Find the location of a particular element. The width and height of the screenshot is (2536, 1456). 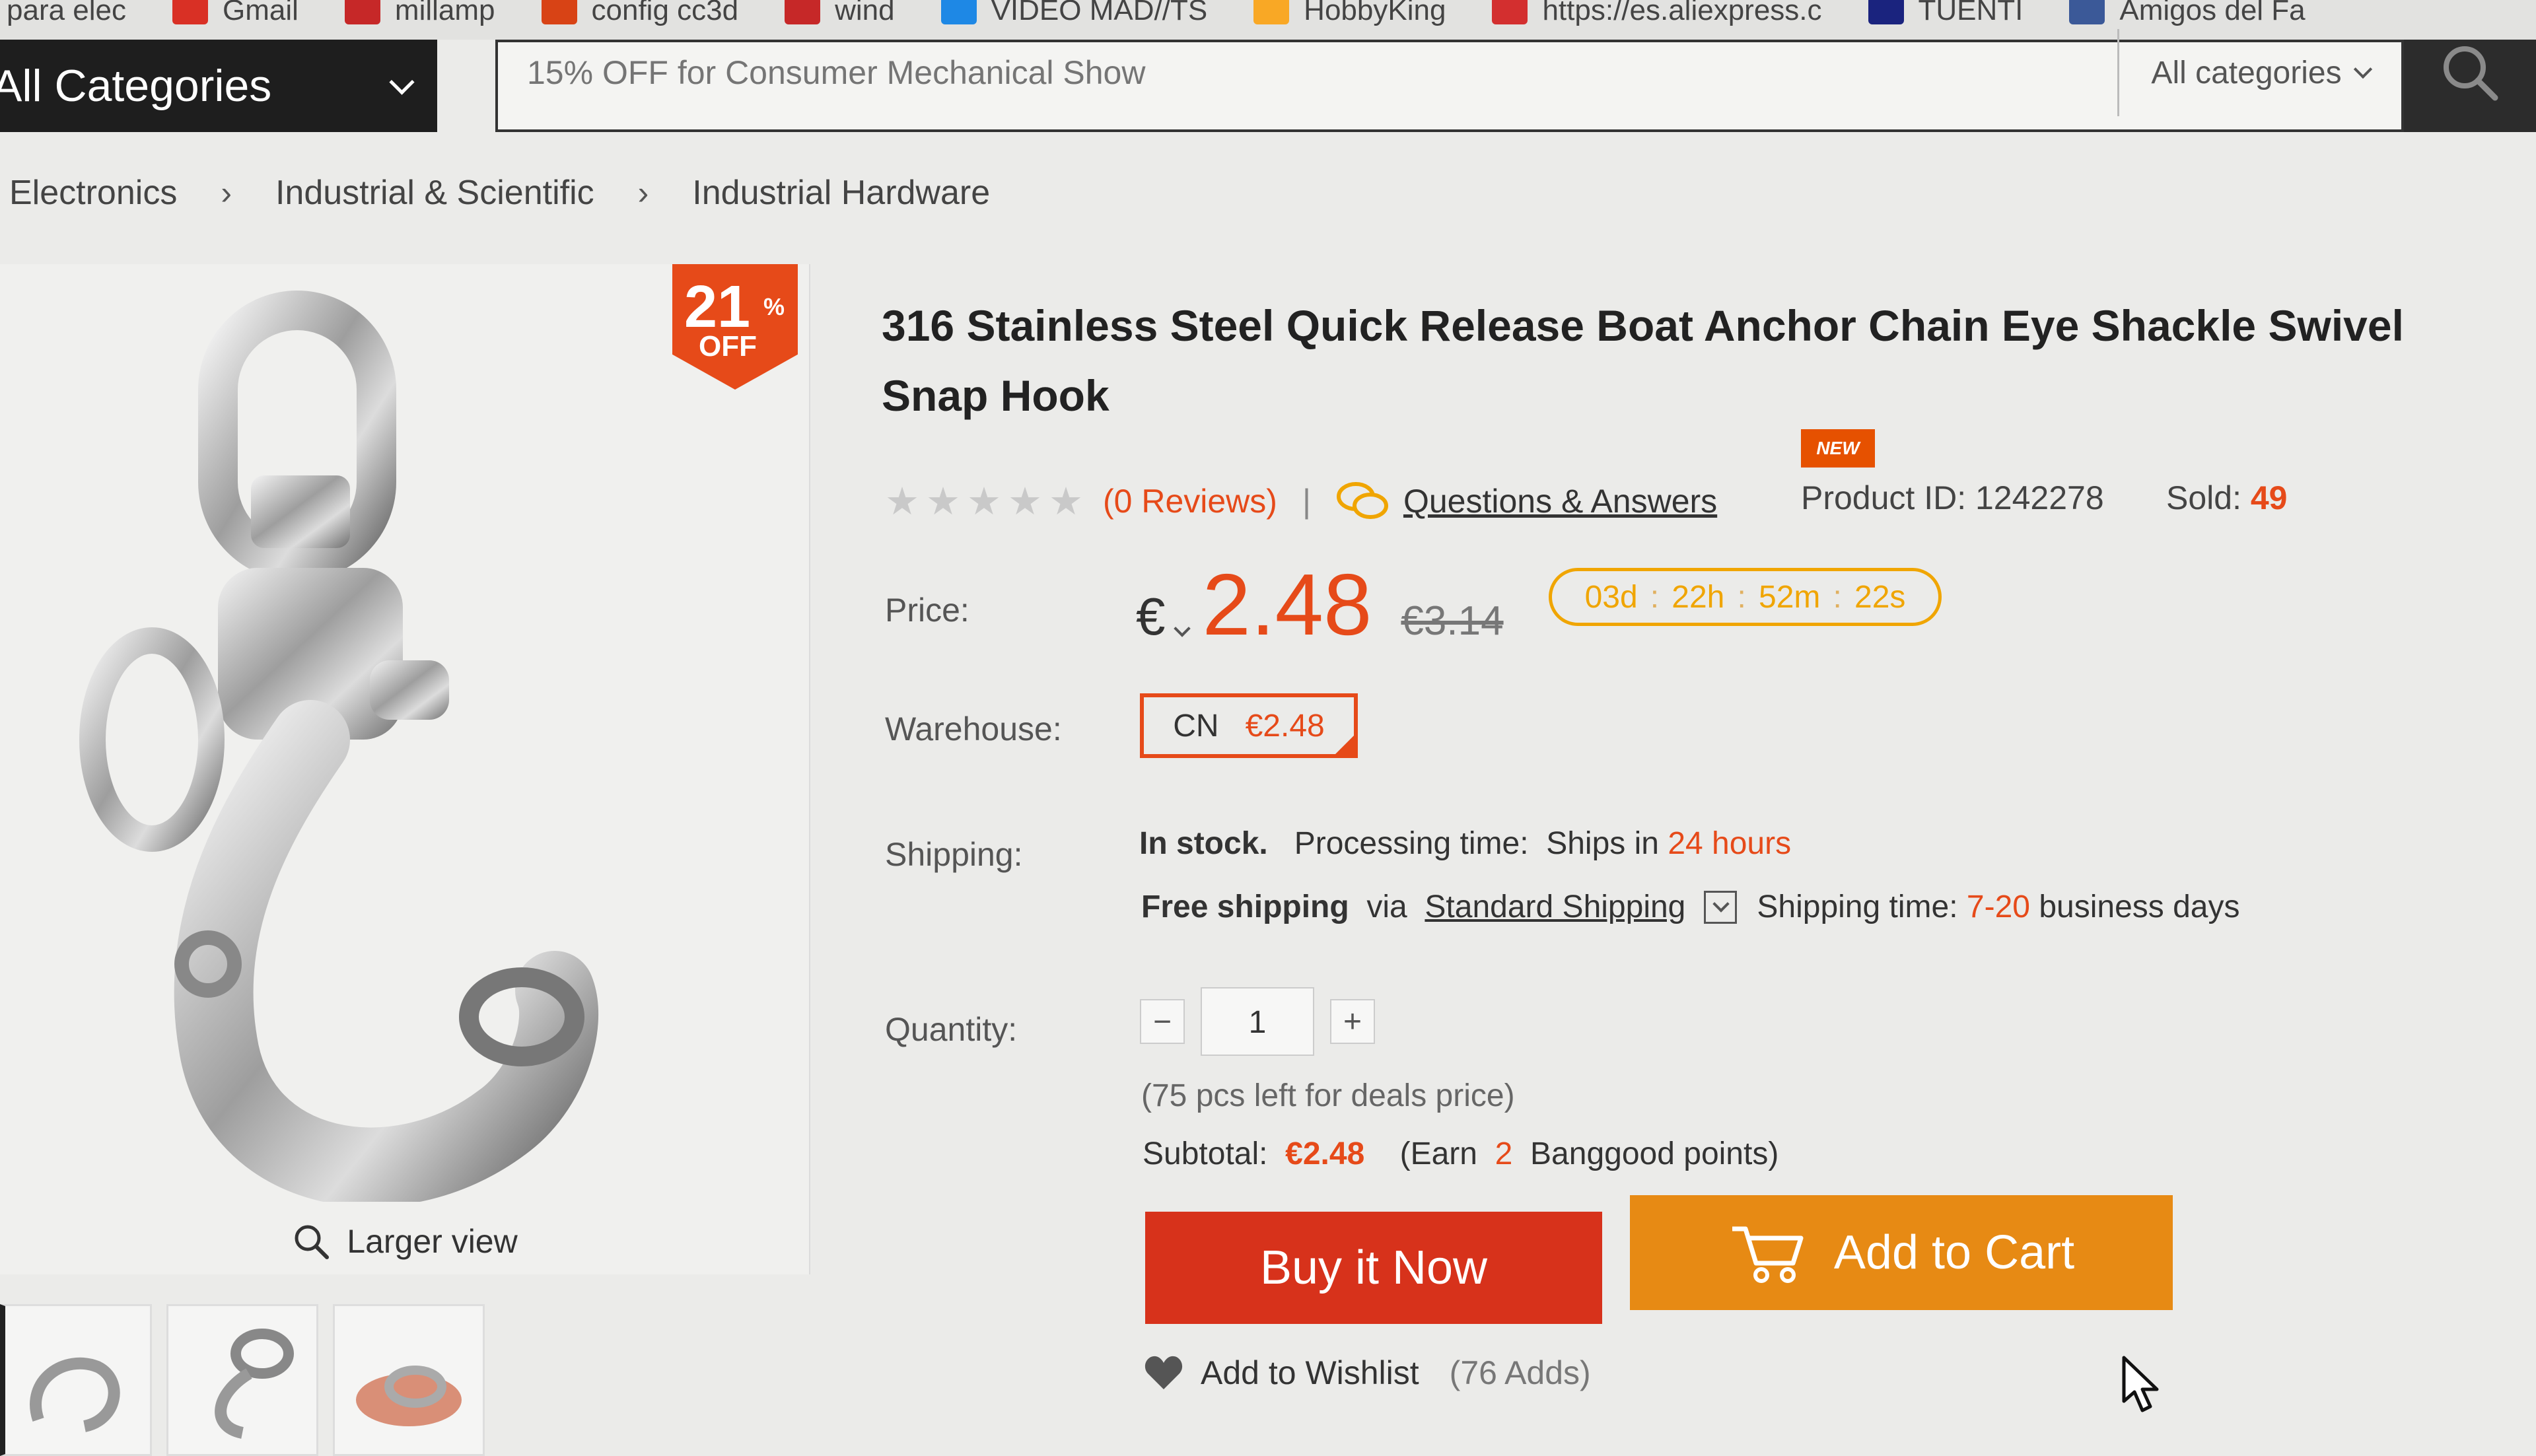

cart-icon is located at coordinates (1768, 1254).